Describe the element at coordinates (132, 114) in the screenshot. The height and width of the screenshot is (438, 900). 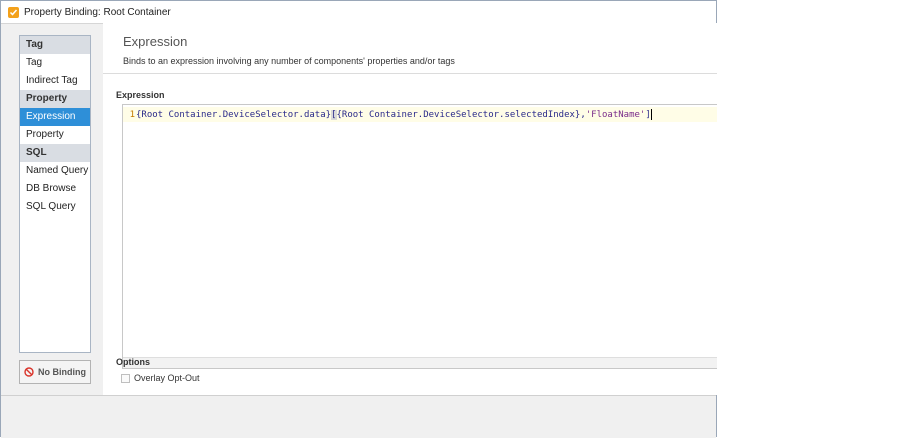
I see `line-number: 1` at that location.